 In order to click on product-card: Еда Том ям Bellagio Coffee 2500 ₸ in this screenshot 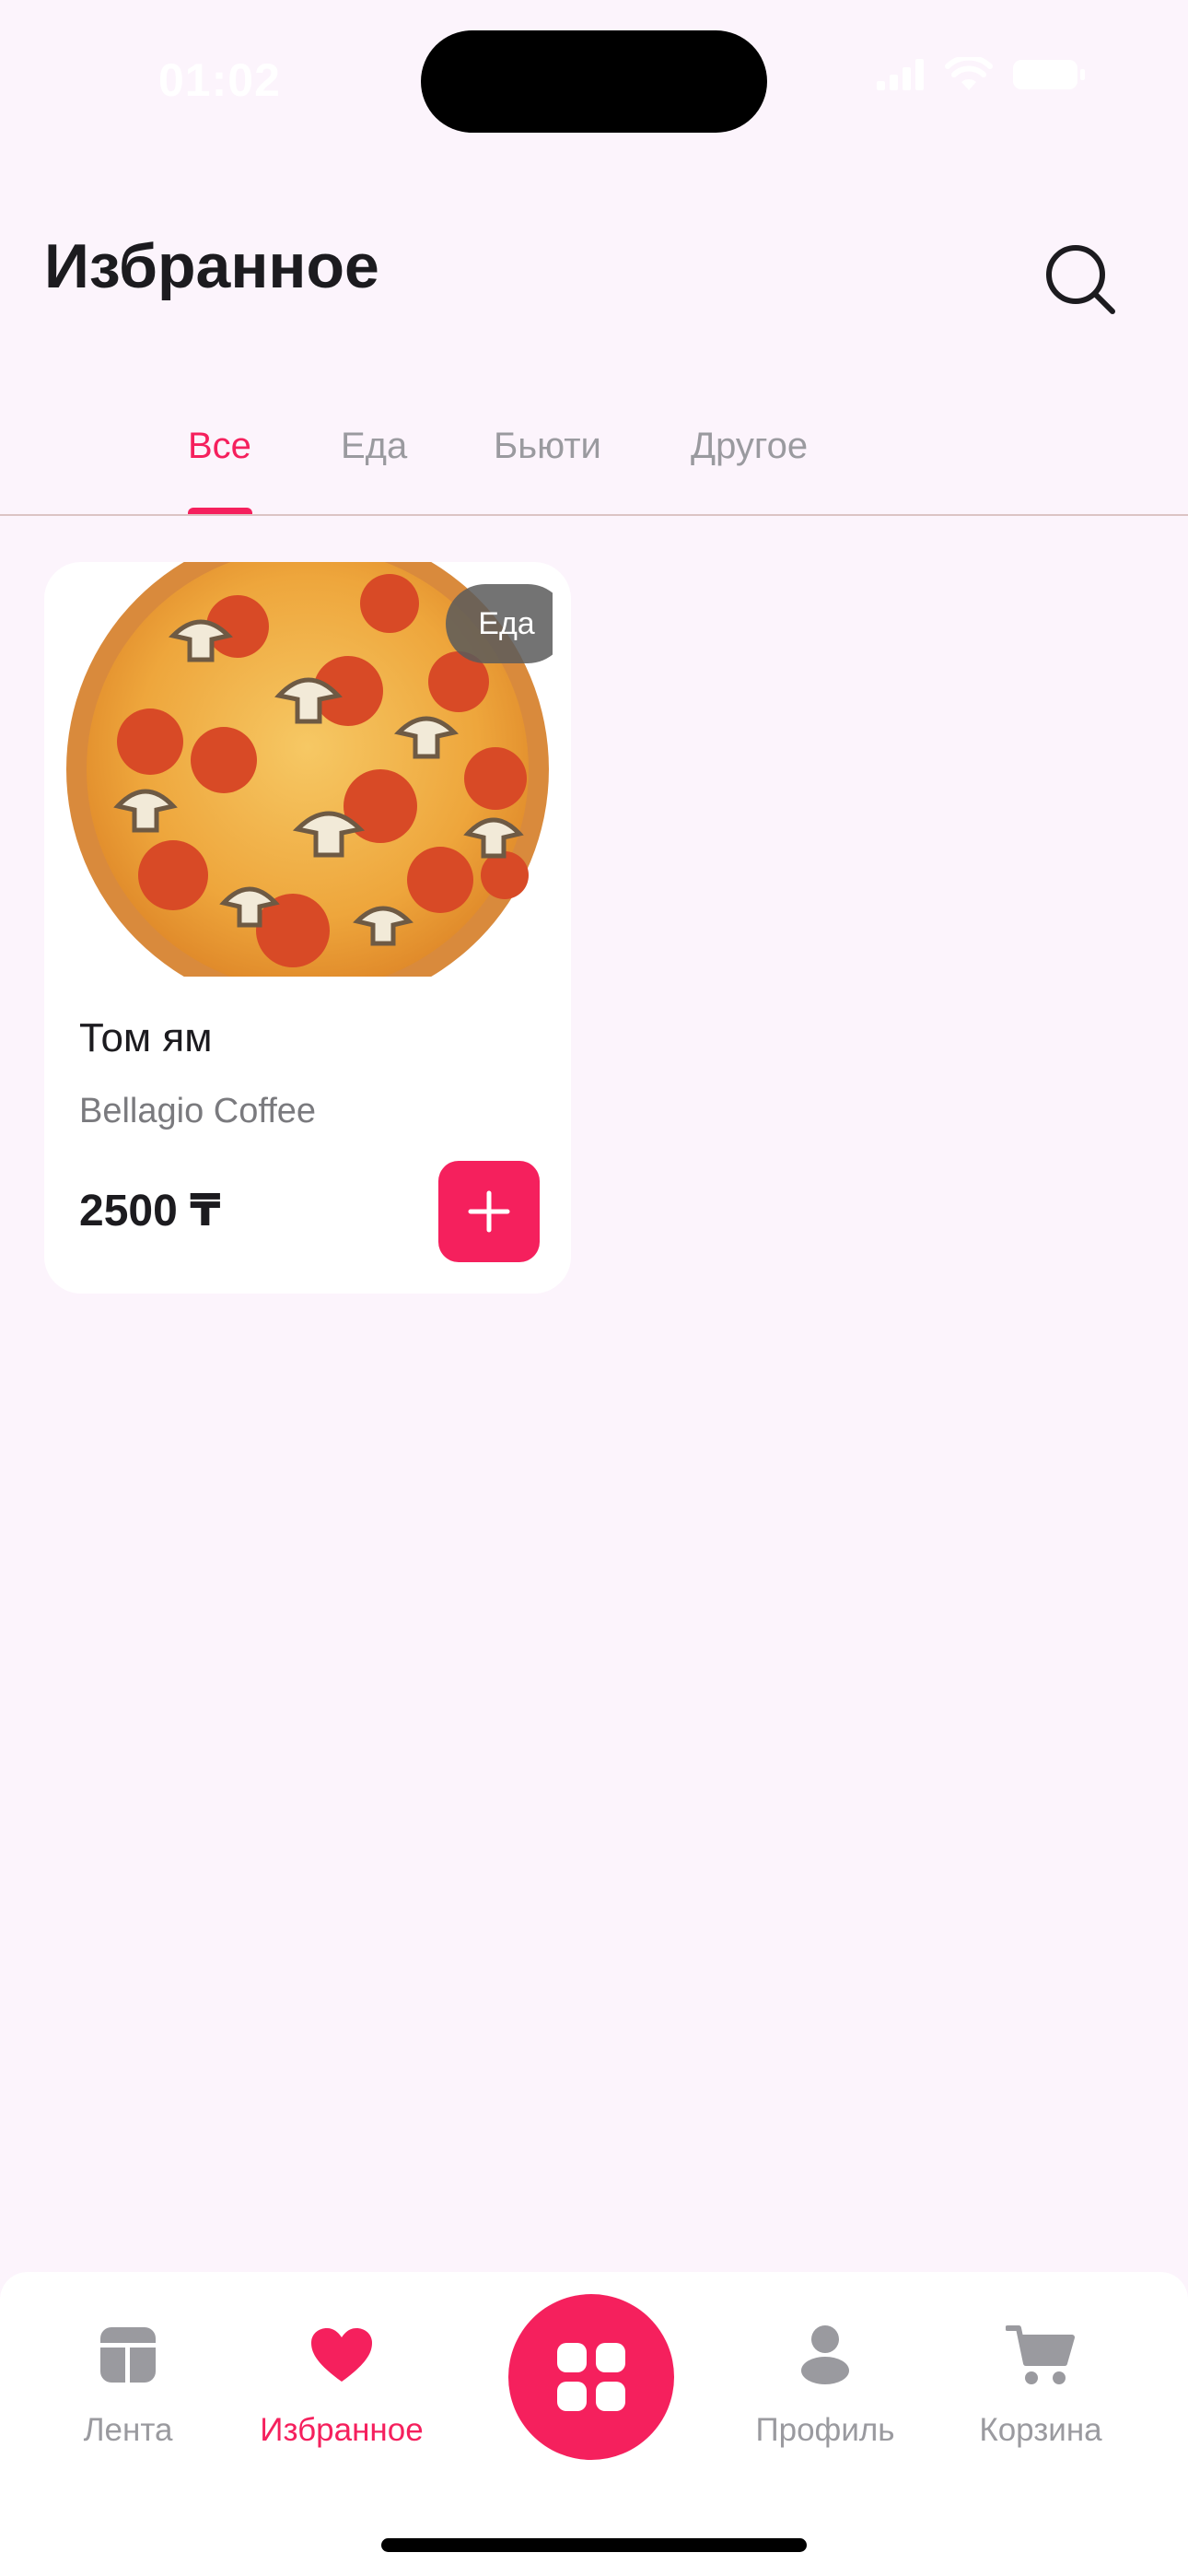, I will do `click(307, 928)`.